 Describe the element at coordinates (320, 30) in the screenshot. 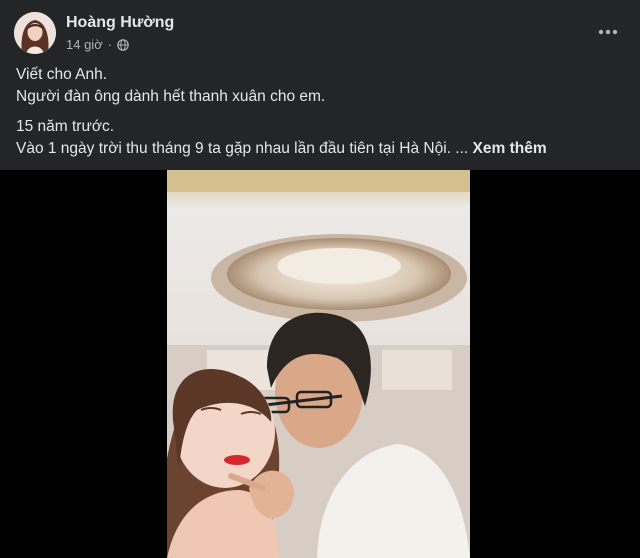

I see `post-header: Hoàng Hường 14 giờ ·` at that location.